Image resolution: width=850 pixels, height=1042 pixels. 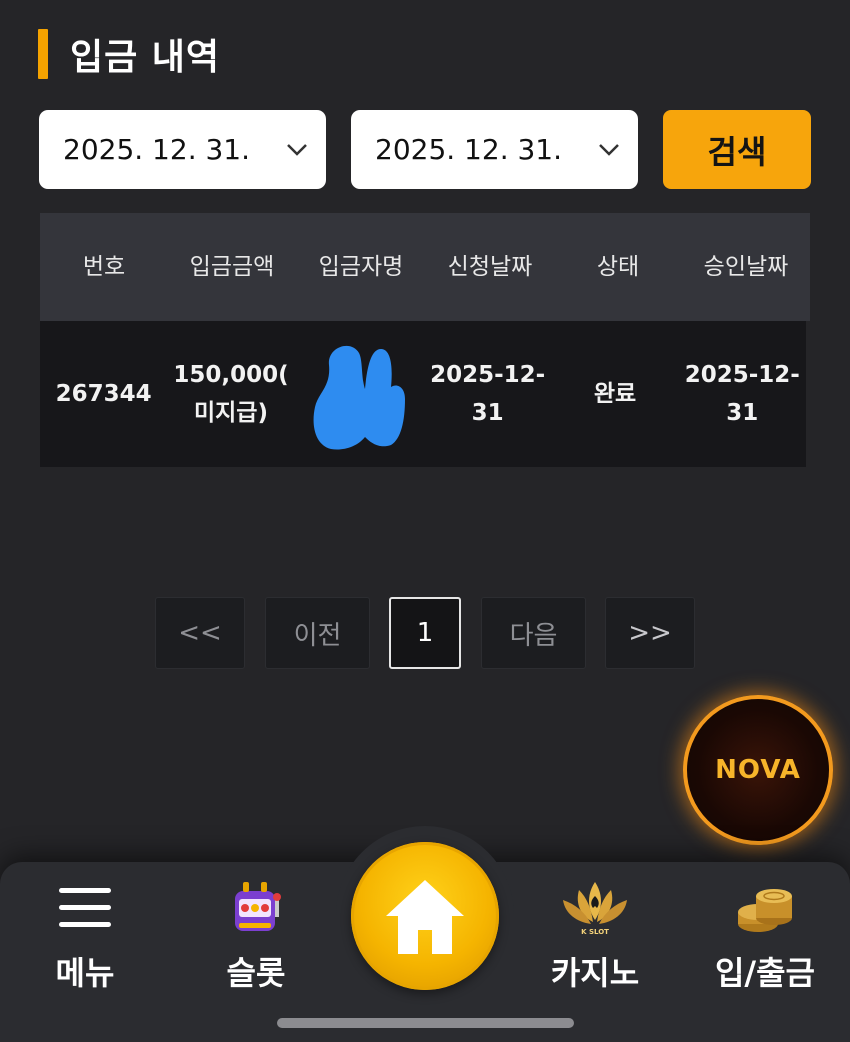 What do you see at coordinates (488, 375) in the screenshot?
I see `cell-request-date-line1: 2025-12-` at bounding box center [488, 375].